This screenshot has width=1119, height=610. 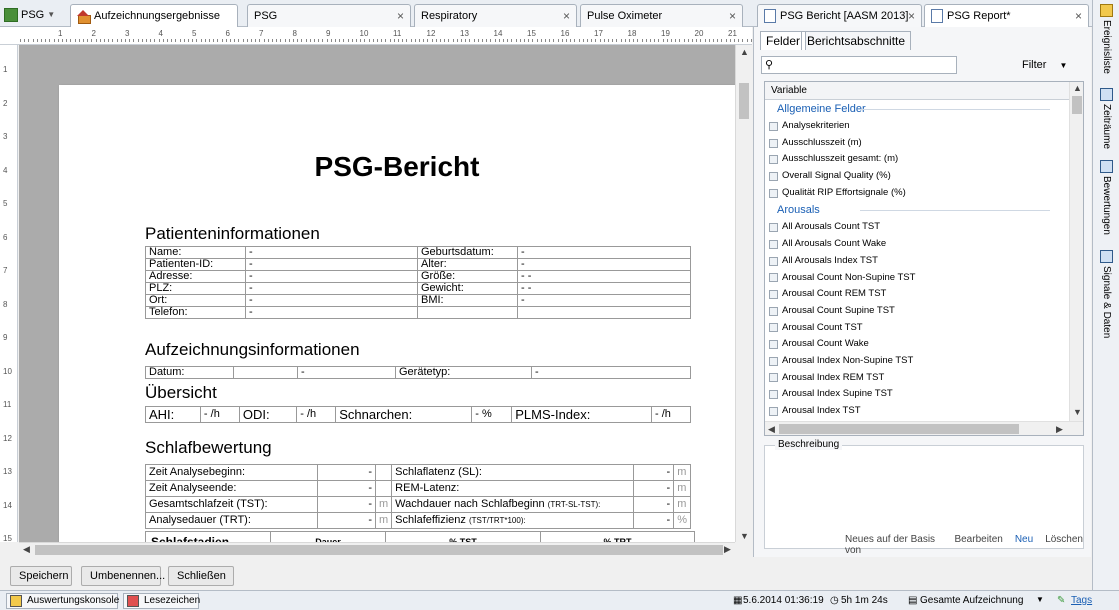 I want to click on list-item: Arousal Count Non-Supine TST, so click(x=917, y=278).